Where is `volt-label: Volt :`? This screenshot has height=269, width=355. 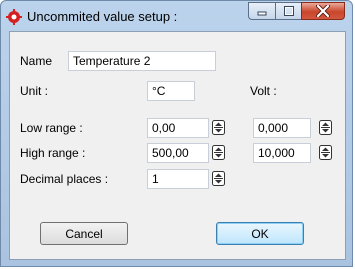 volt-label: Volt : is located at coordinates (263, 91).